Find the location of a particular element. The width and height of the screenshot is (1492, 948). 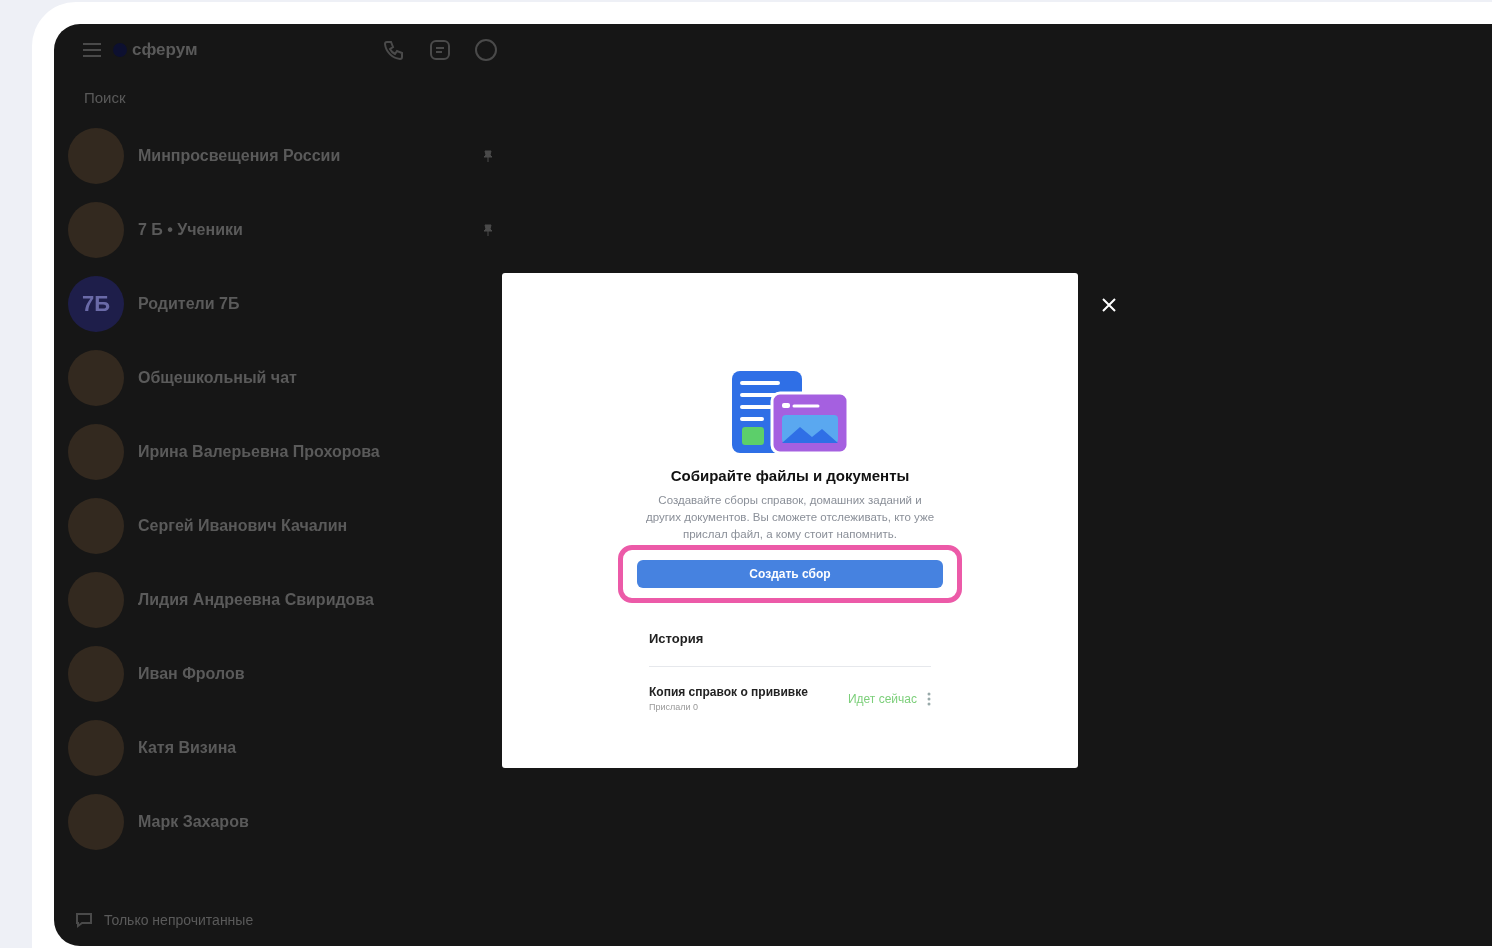

unread-filter-label: Только непрочитанные is located at coordinates (179, 920).